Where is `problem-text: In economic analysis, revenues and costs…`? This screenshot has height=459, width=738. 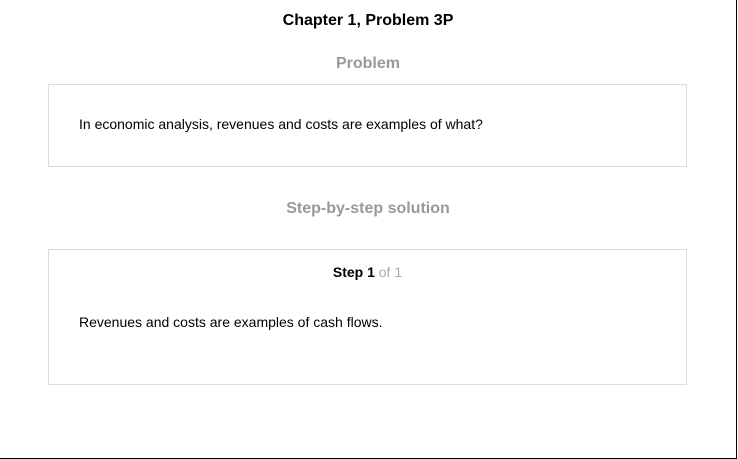
problem-text: In economic analysis, revenues and costs… is located at coordinates (281, 124).